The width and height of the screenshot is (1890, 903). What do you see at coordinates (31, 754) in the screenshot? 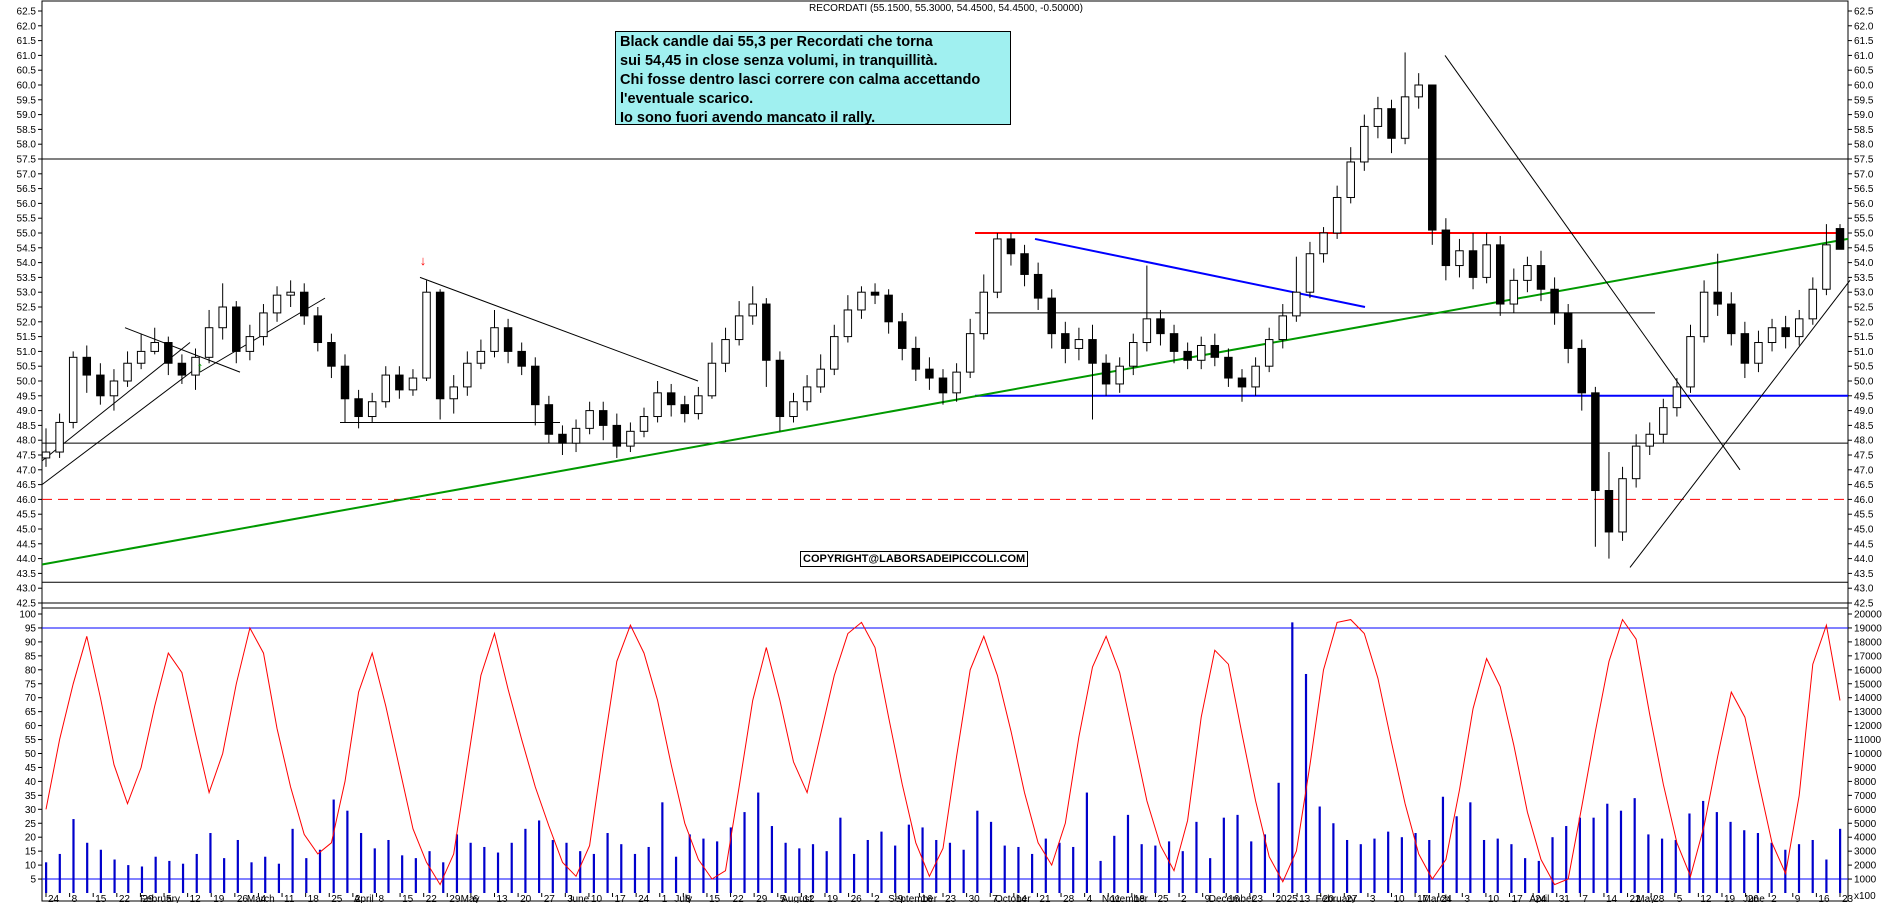
I see `osc-tick-label: 50` at bounding box center [31, 754].